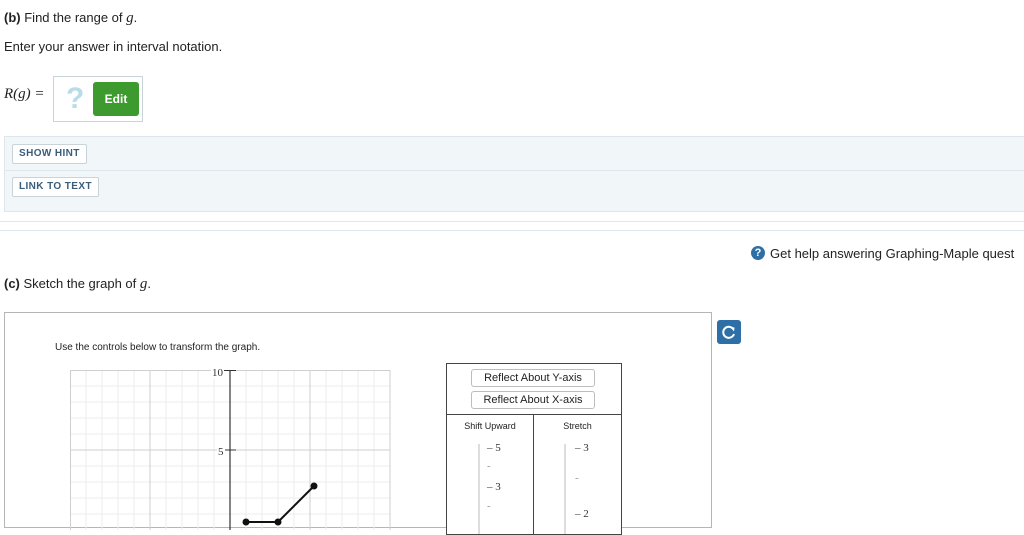  I want to click on shift-tick-3: – 3, so click(494, 487).